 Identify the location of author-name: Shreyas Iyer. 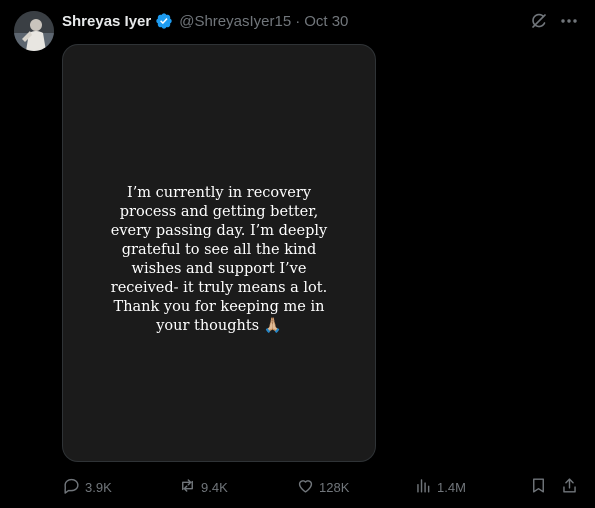
(106, 21).